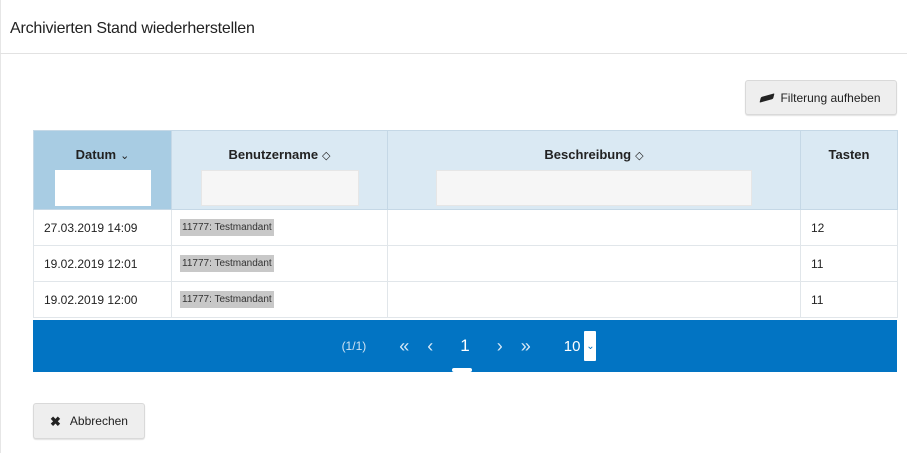 The height and width of the screenshot is (453, 907). I want to click on filter-input-datum, so click(102, 188).